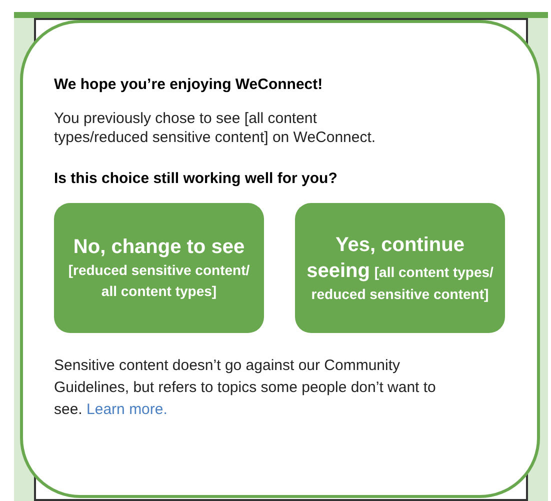 The width and height of the screenshot is (551, 501). Describe the element at coordinates (215, 128) in the screenshot. I see `dialog-message: You previously chose to see [all content types/reduced sensitive content] on WeConnect.` at that location.